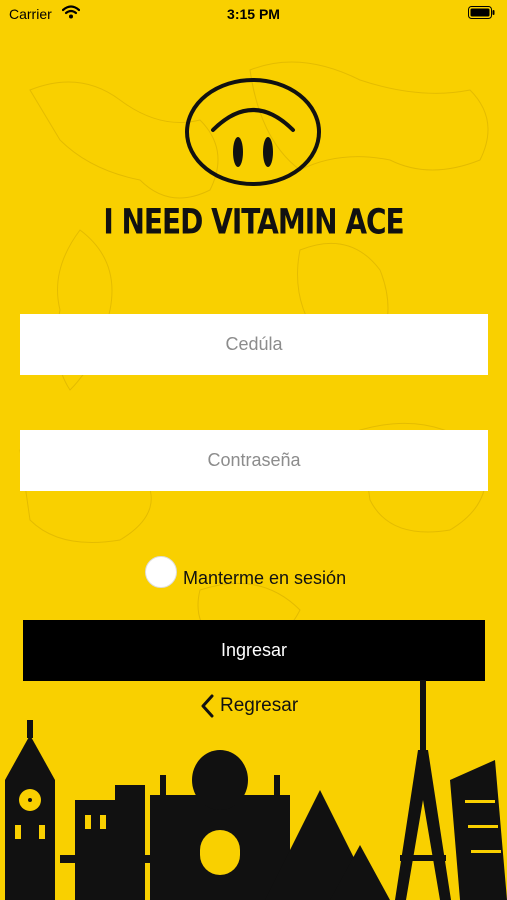  I want to click on status-bar: Carrier 3:15 PM, so click(253, 15).